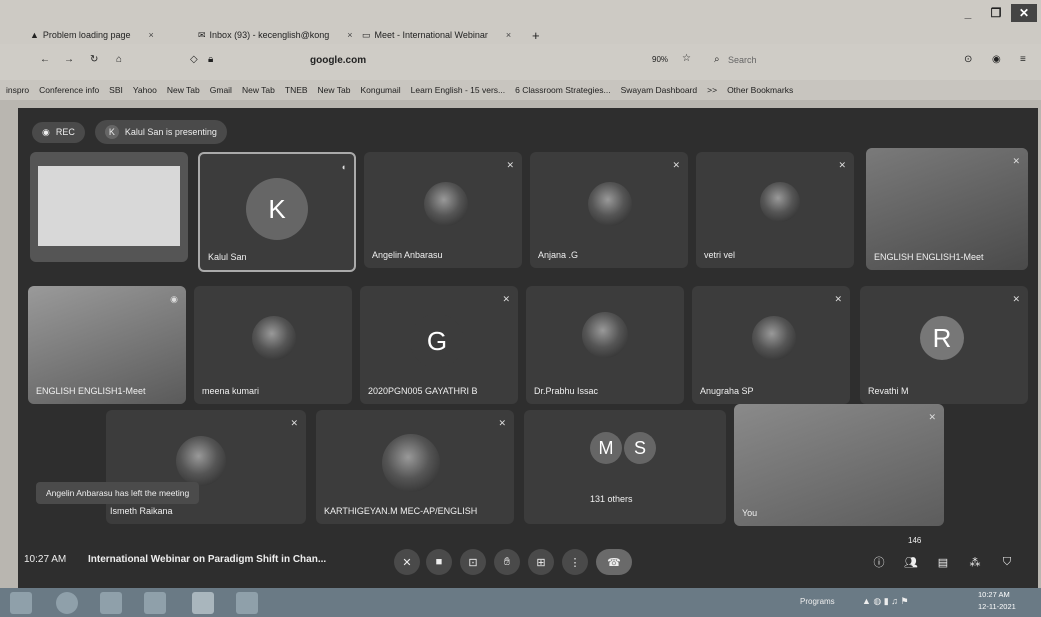 Image resolution: width=1041 pixels, height=617 pixels. I want to click on camera-button: ■, so click(439, 562).